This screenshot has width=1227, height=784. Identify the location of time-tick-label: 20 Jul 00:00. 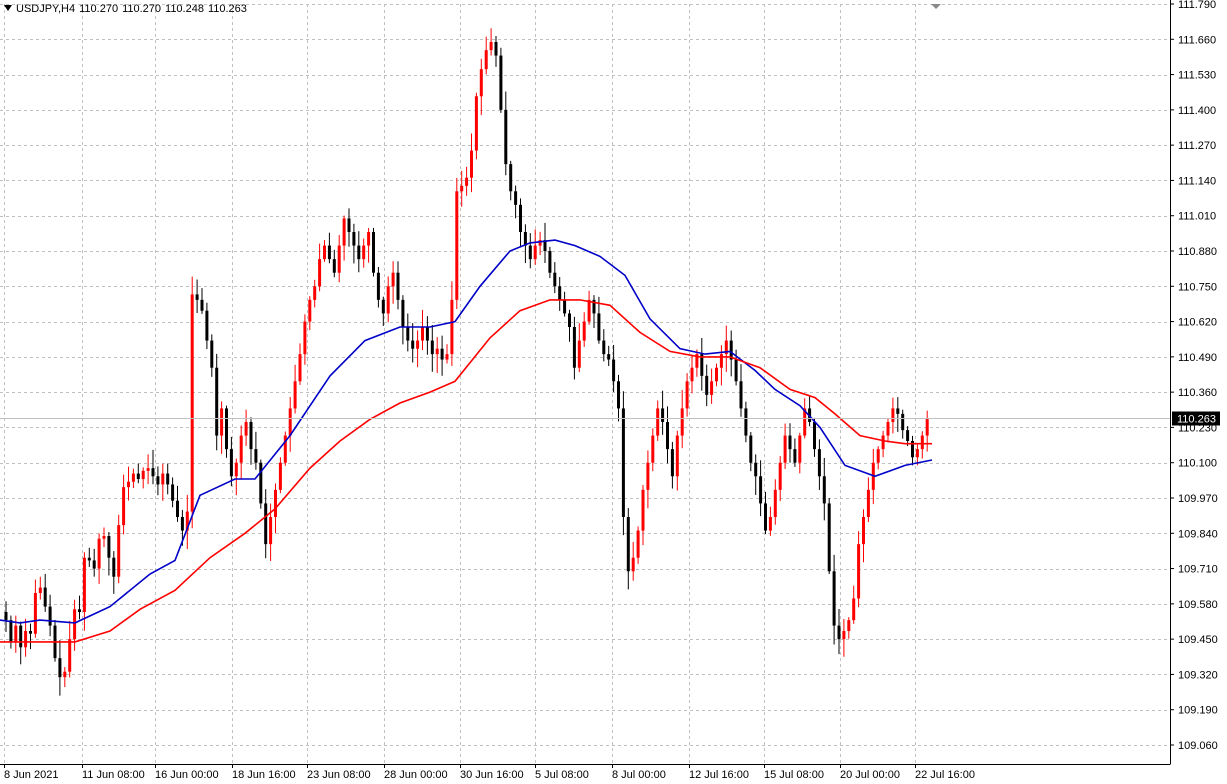
(870, 775).